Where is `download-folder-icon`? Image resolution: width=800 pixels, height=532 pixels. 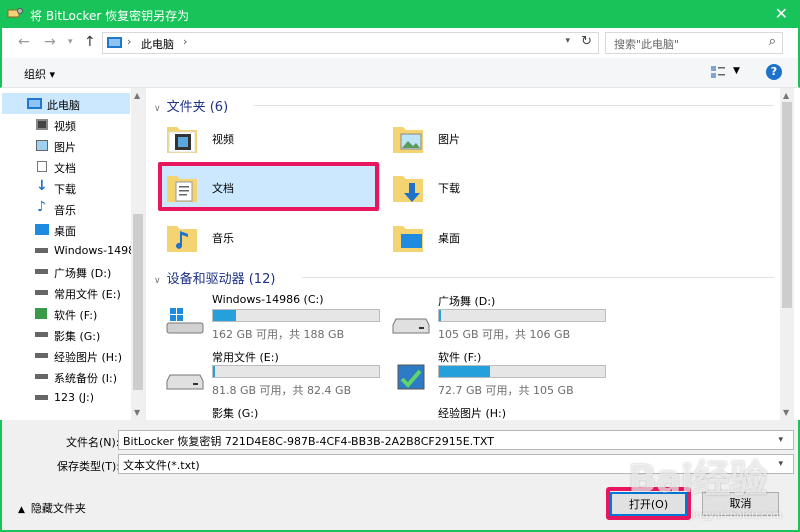
download-folder-icon is located at coordinates (408, 189).